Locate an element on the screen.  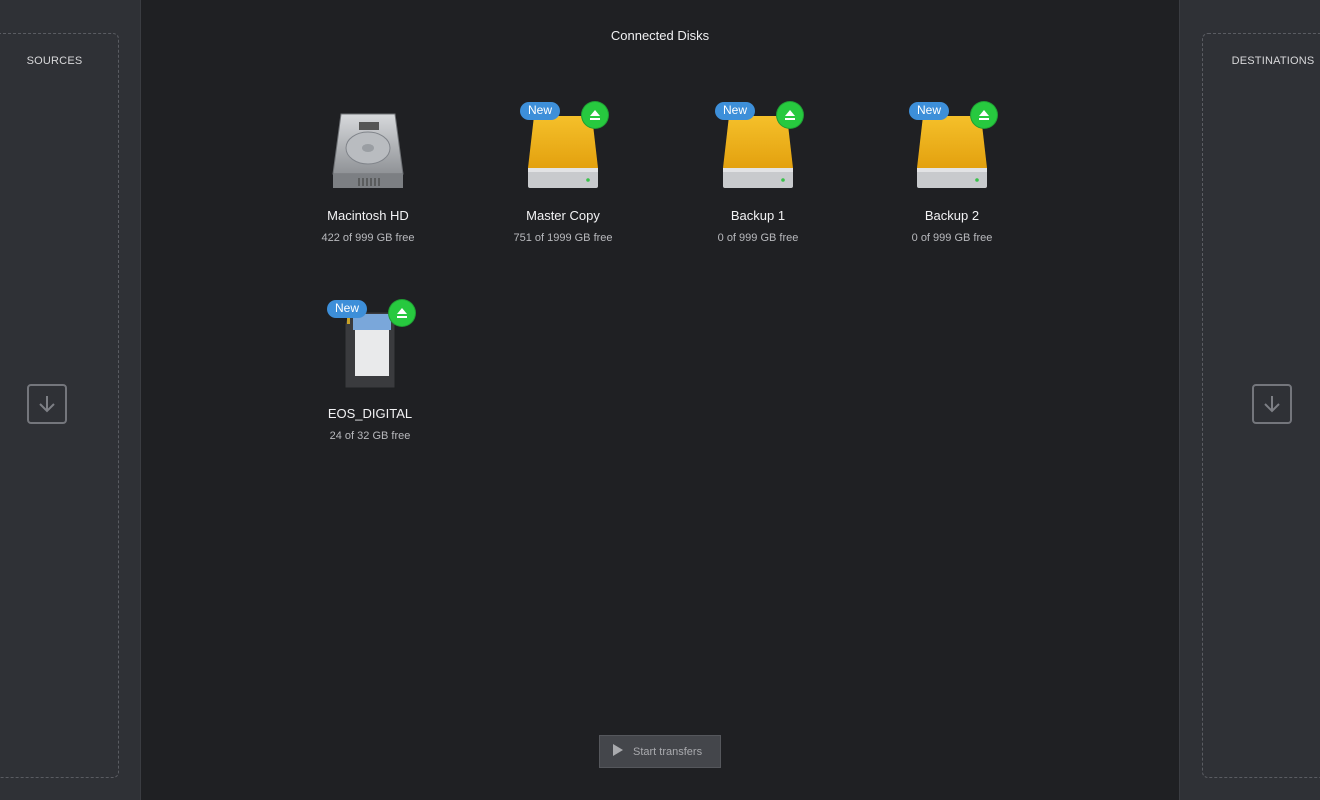
sources-panel: SOURCES is located at coordinates (70, 400).